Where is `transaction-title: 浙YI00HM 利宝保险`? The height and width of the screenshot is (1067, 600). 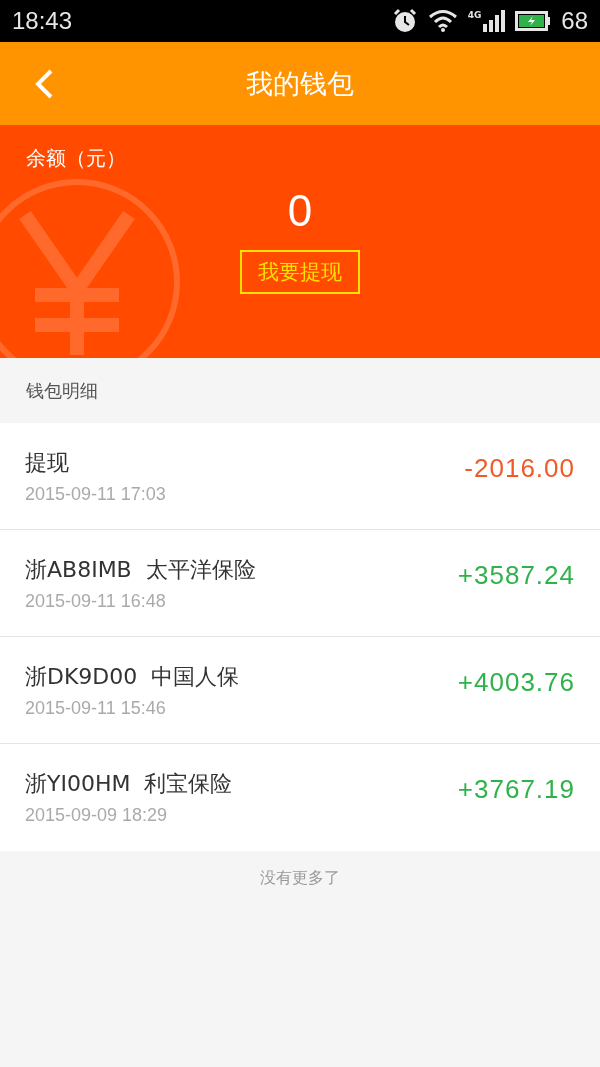
transaction-title: 浙YI00HM 利宝保险 is located at coordinates (129, 784).